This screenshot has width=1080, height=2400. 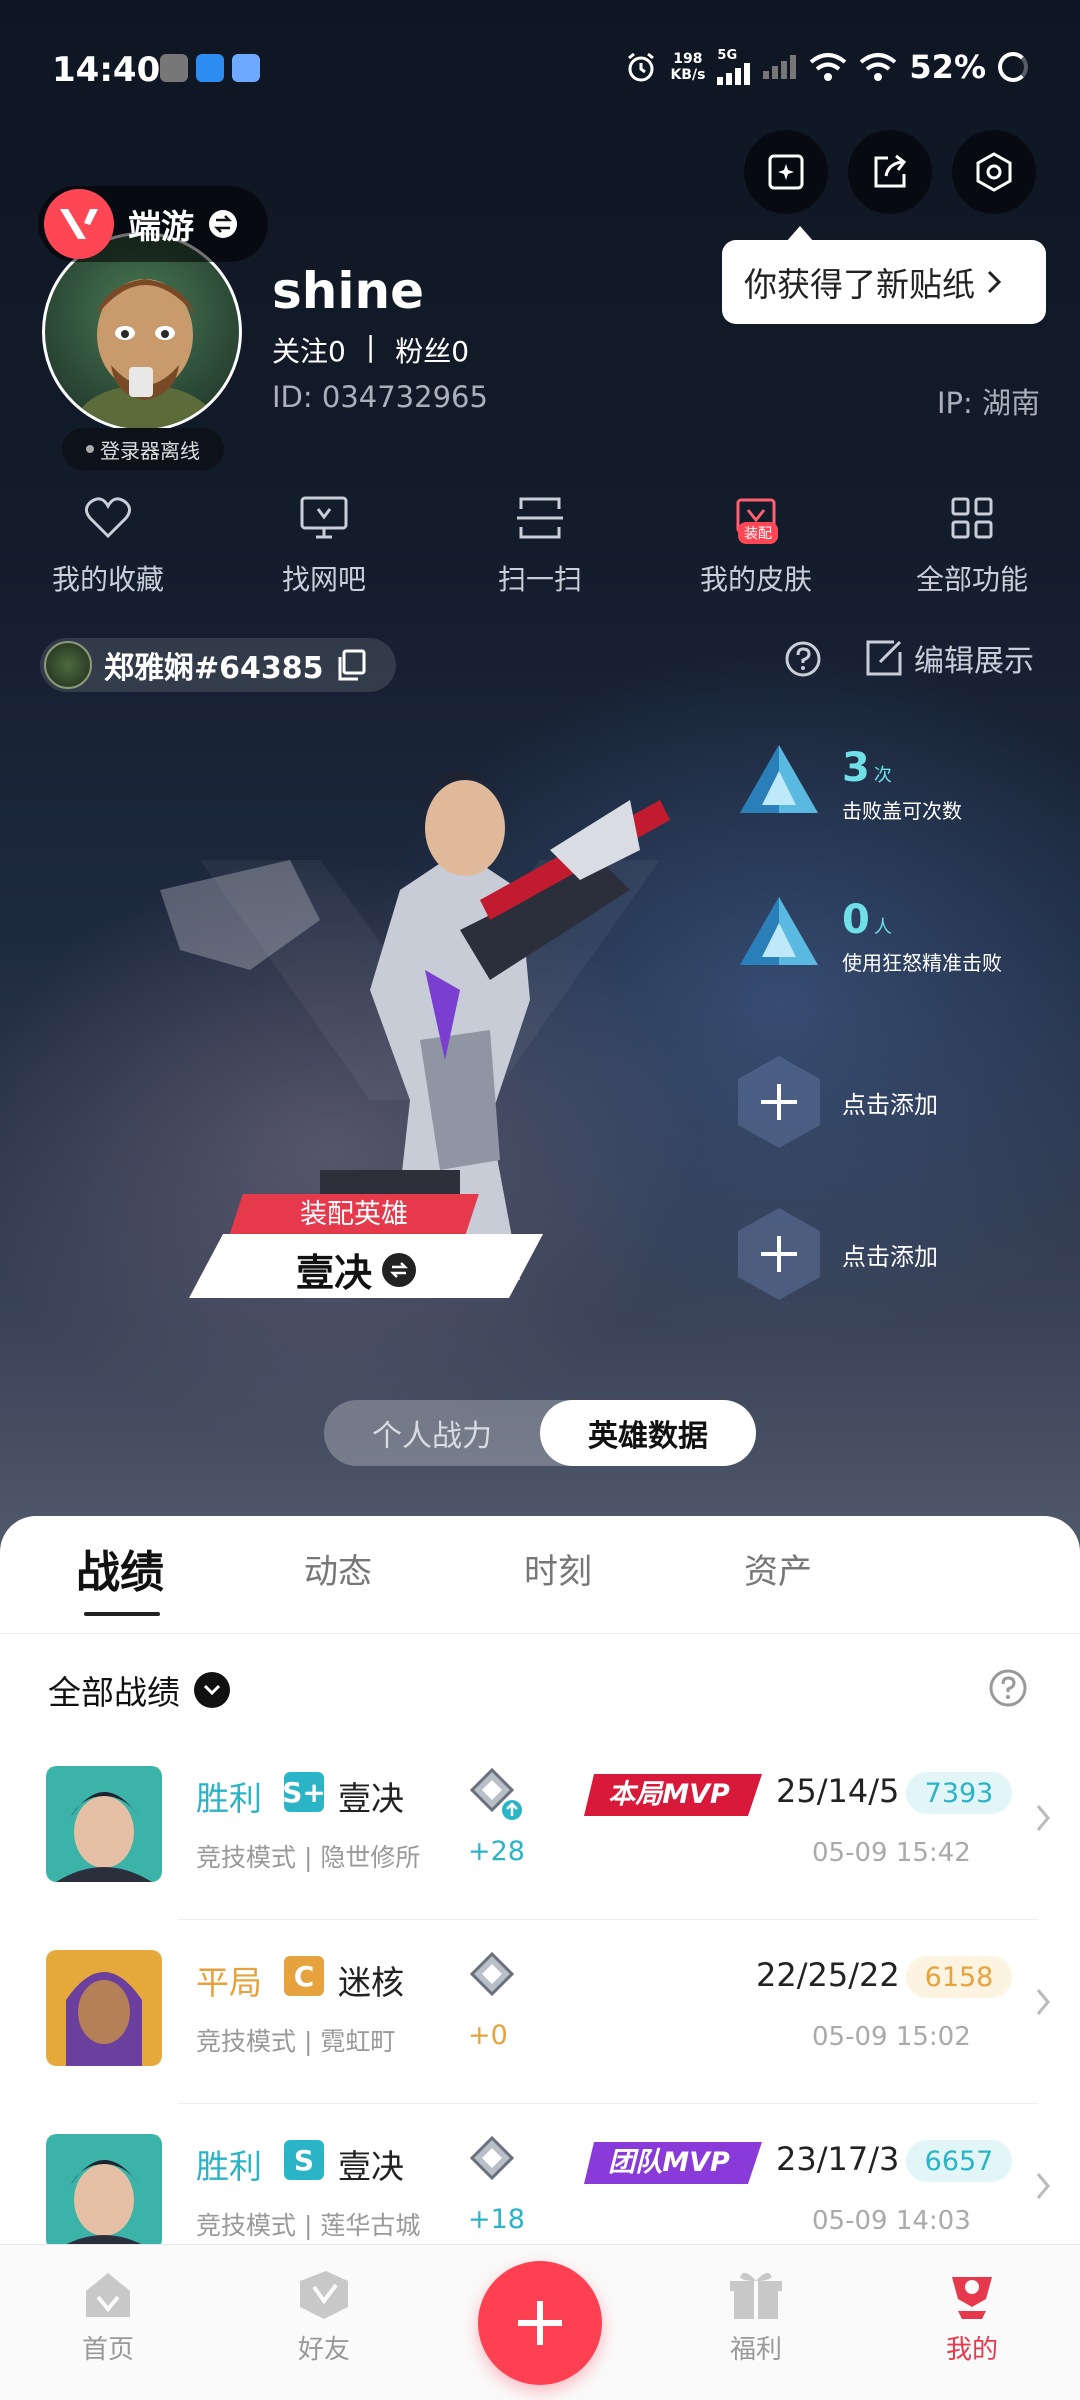 I want to click on swap-agent-icon, so click(x=399, y=1269).